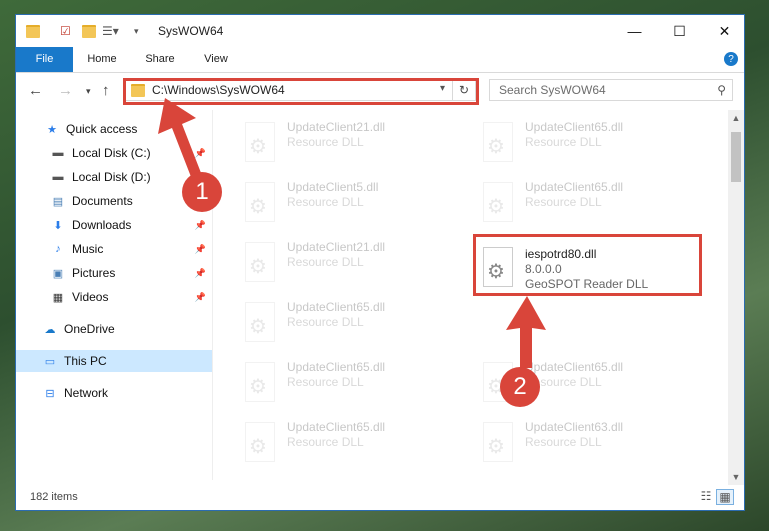 Image resolution: width=769 pixels, height=531 pixels. Describe the element at coordinates (180, 140) in the screenshot. I see `arrow-up-left` at that location.